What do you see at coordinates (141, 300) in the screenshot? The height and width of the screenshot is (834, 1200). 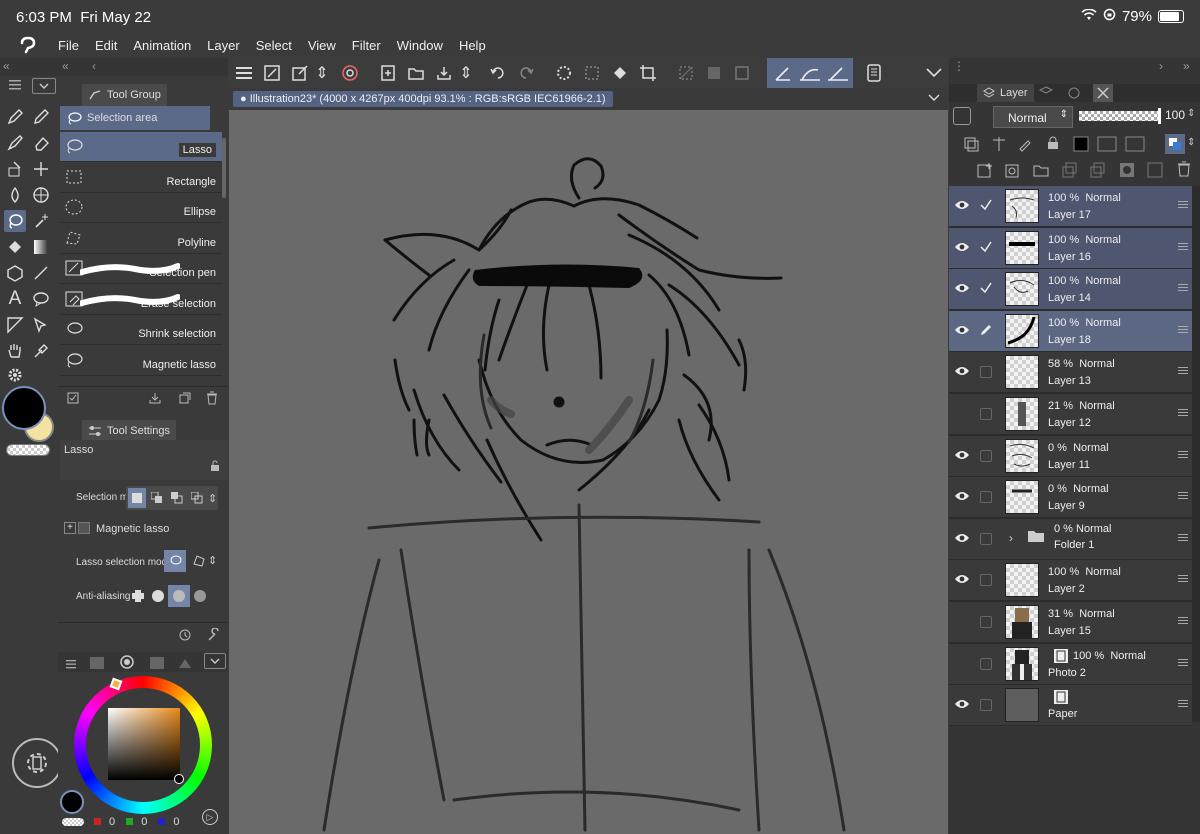 I see `subtool-item: Erase selection` at bounding box center [141, 300].